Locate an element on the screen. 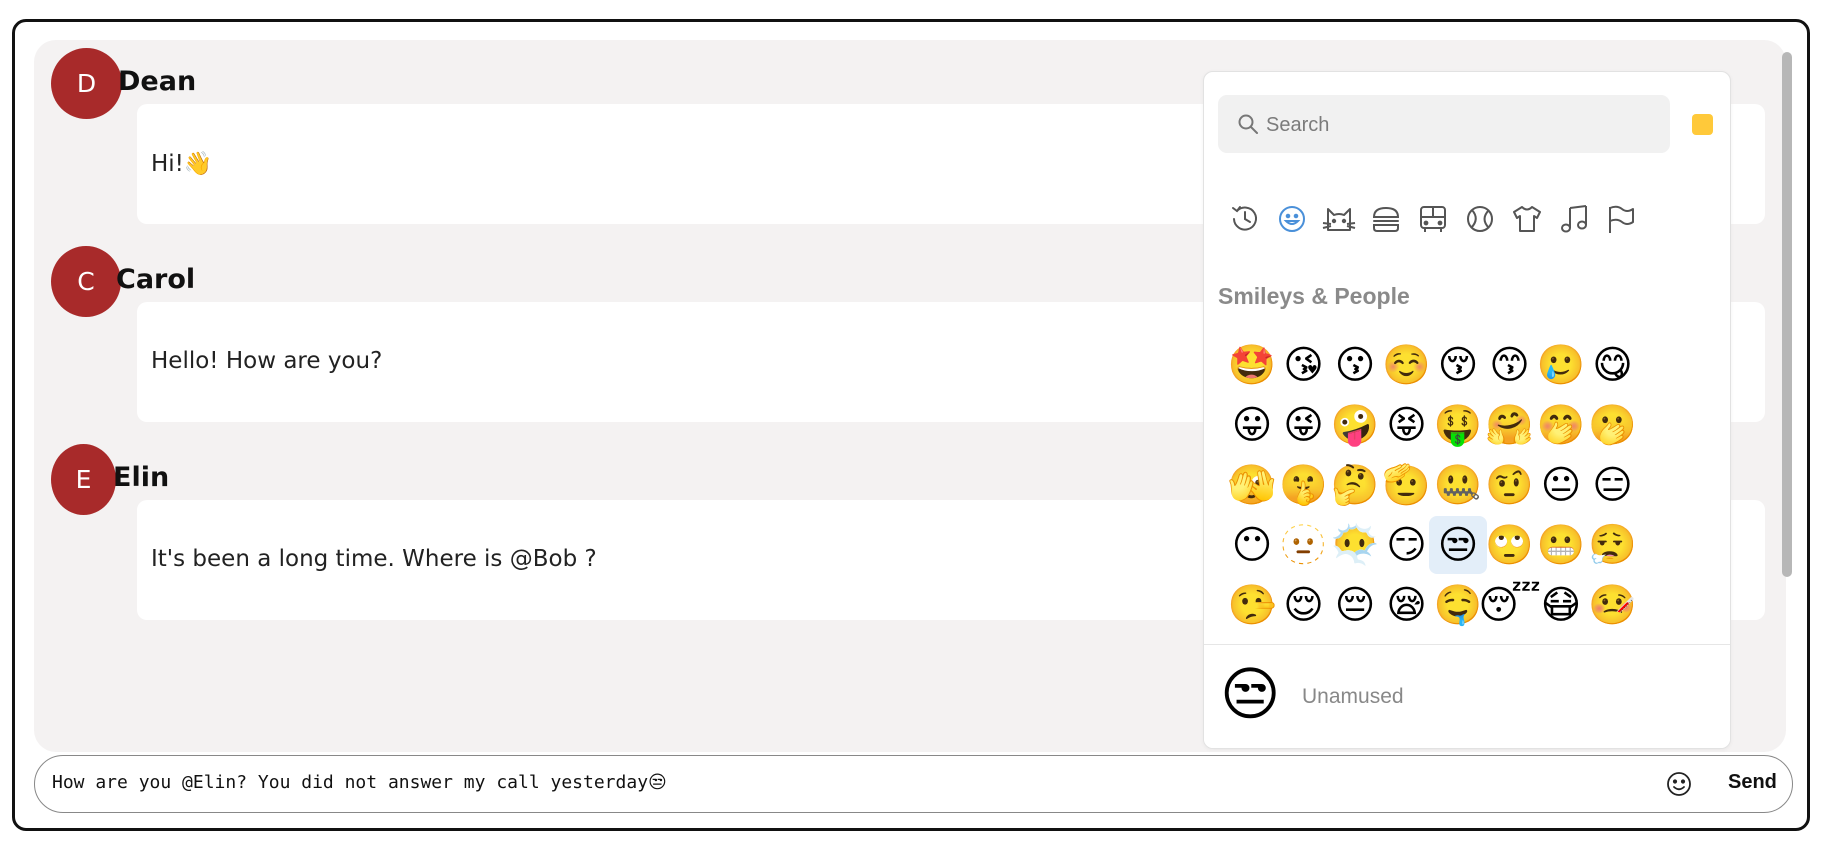 The height and width of the screenshot is (847, 1827). emoji-cell: 🤑 is located at coordinates (1458, 425).